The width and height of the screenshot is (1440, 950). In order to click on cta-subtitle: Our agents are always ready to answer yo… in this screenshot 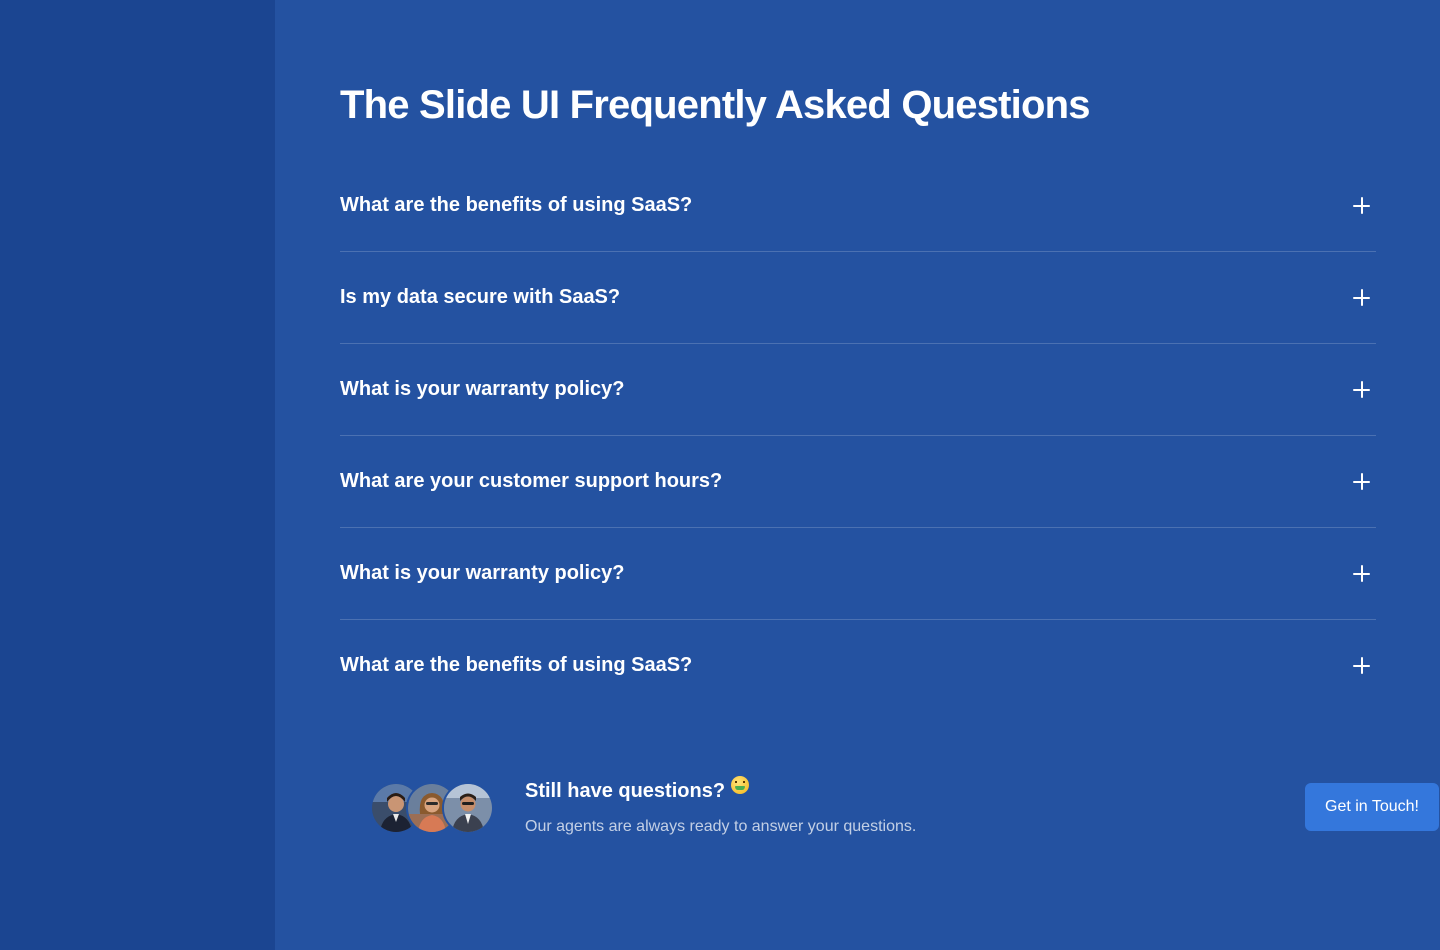, I will do `click(721, 826)`.